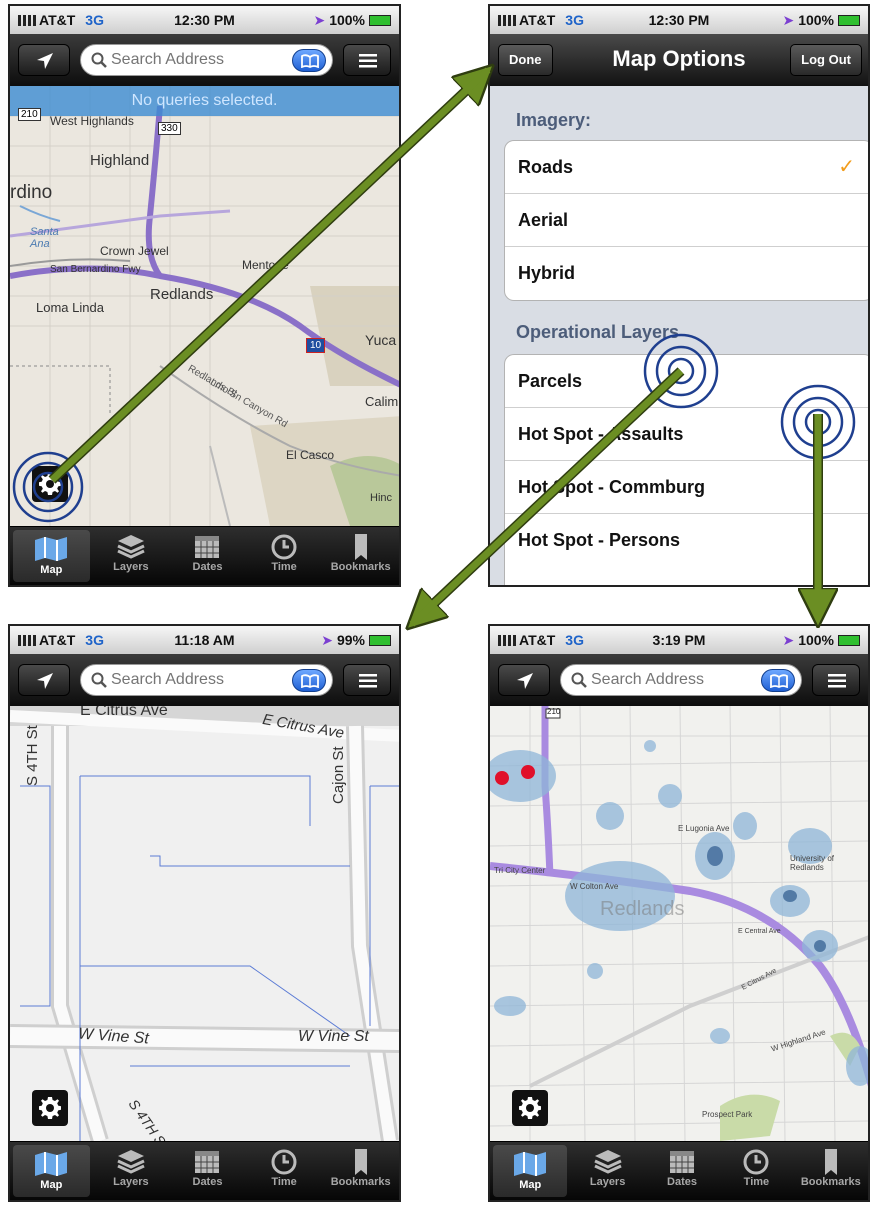  What do you see at coordinates (704, 828) in the screenshot?
I see `map-label: E Lugonia Ave` at bounding box center [704, 828].